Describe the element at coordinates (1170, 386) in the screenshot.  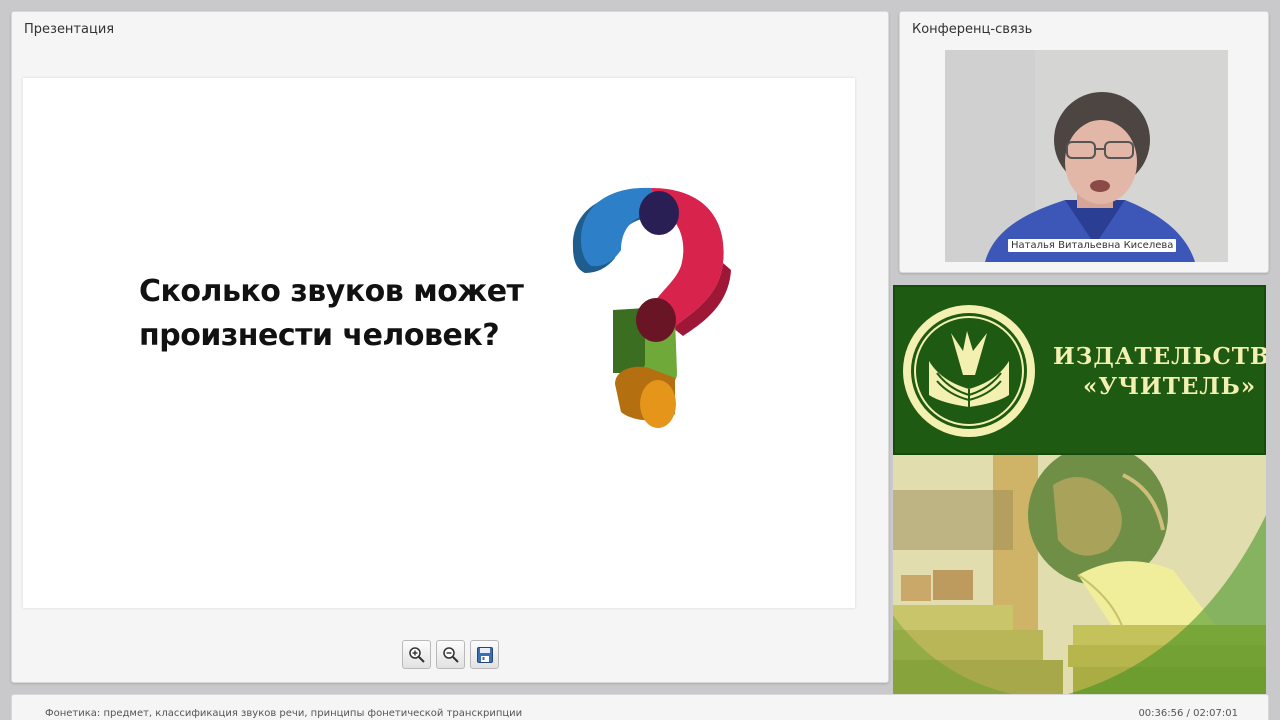
I see `publisher-name-line2: «УЧИТЕЛЬ»` at that location.